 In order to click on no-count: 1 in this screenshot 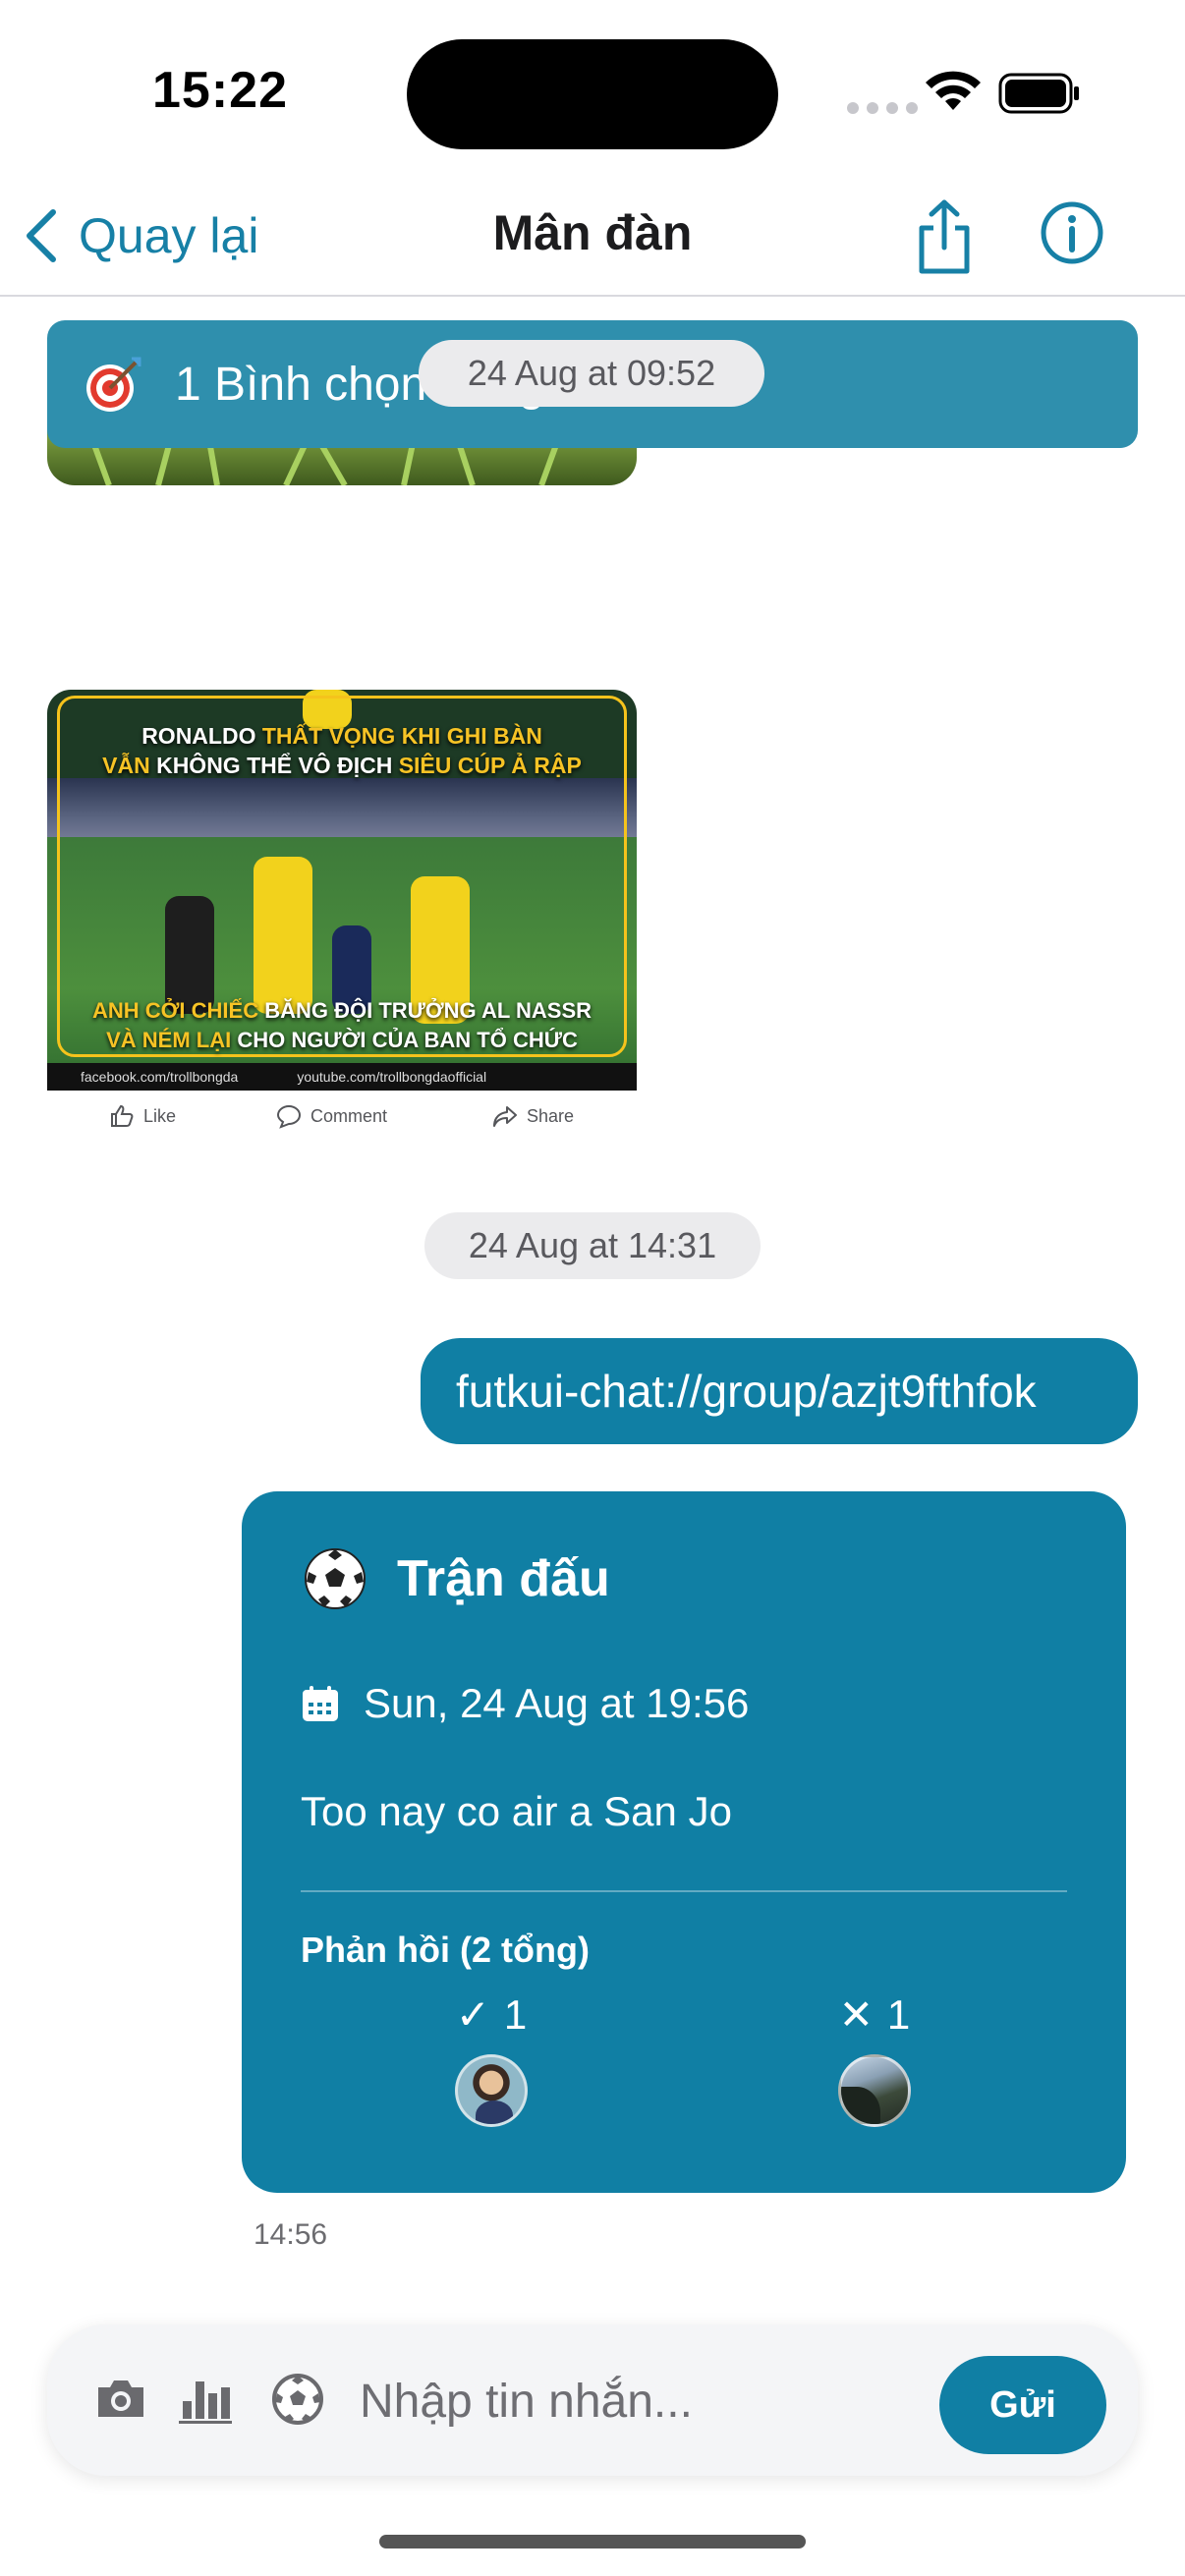, I will do `click(899, 2014)`.